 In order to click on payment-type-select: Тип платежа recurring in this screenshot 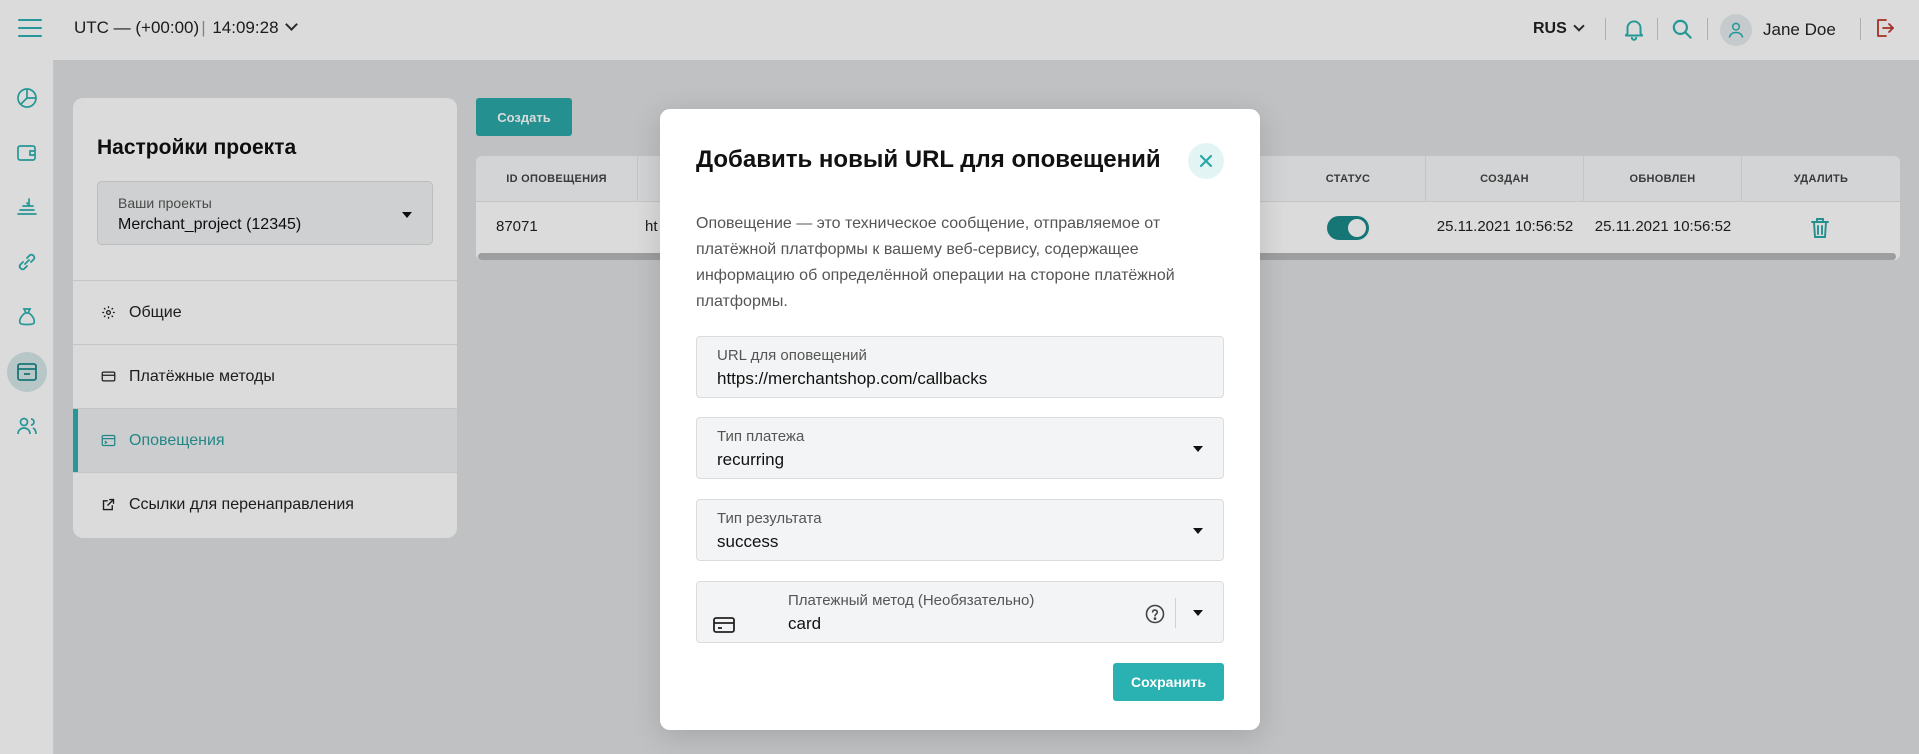, I will do `click(960, 448)`.